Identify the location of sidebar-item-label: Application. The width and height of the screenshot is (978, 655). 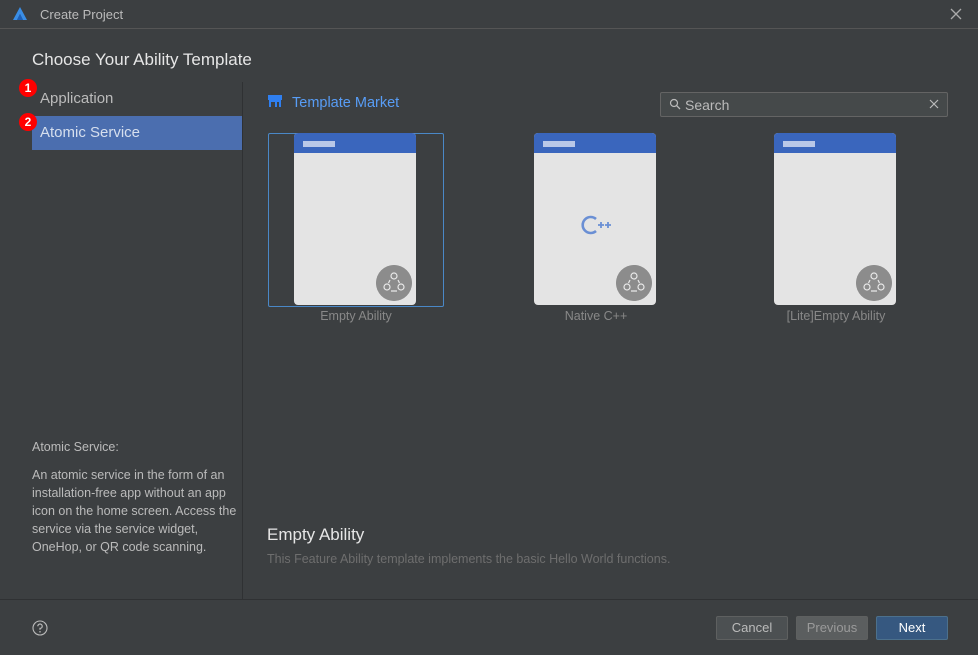
(77, 98).